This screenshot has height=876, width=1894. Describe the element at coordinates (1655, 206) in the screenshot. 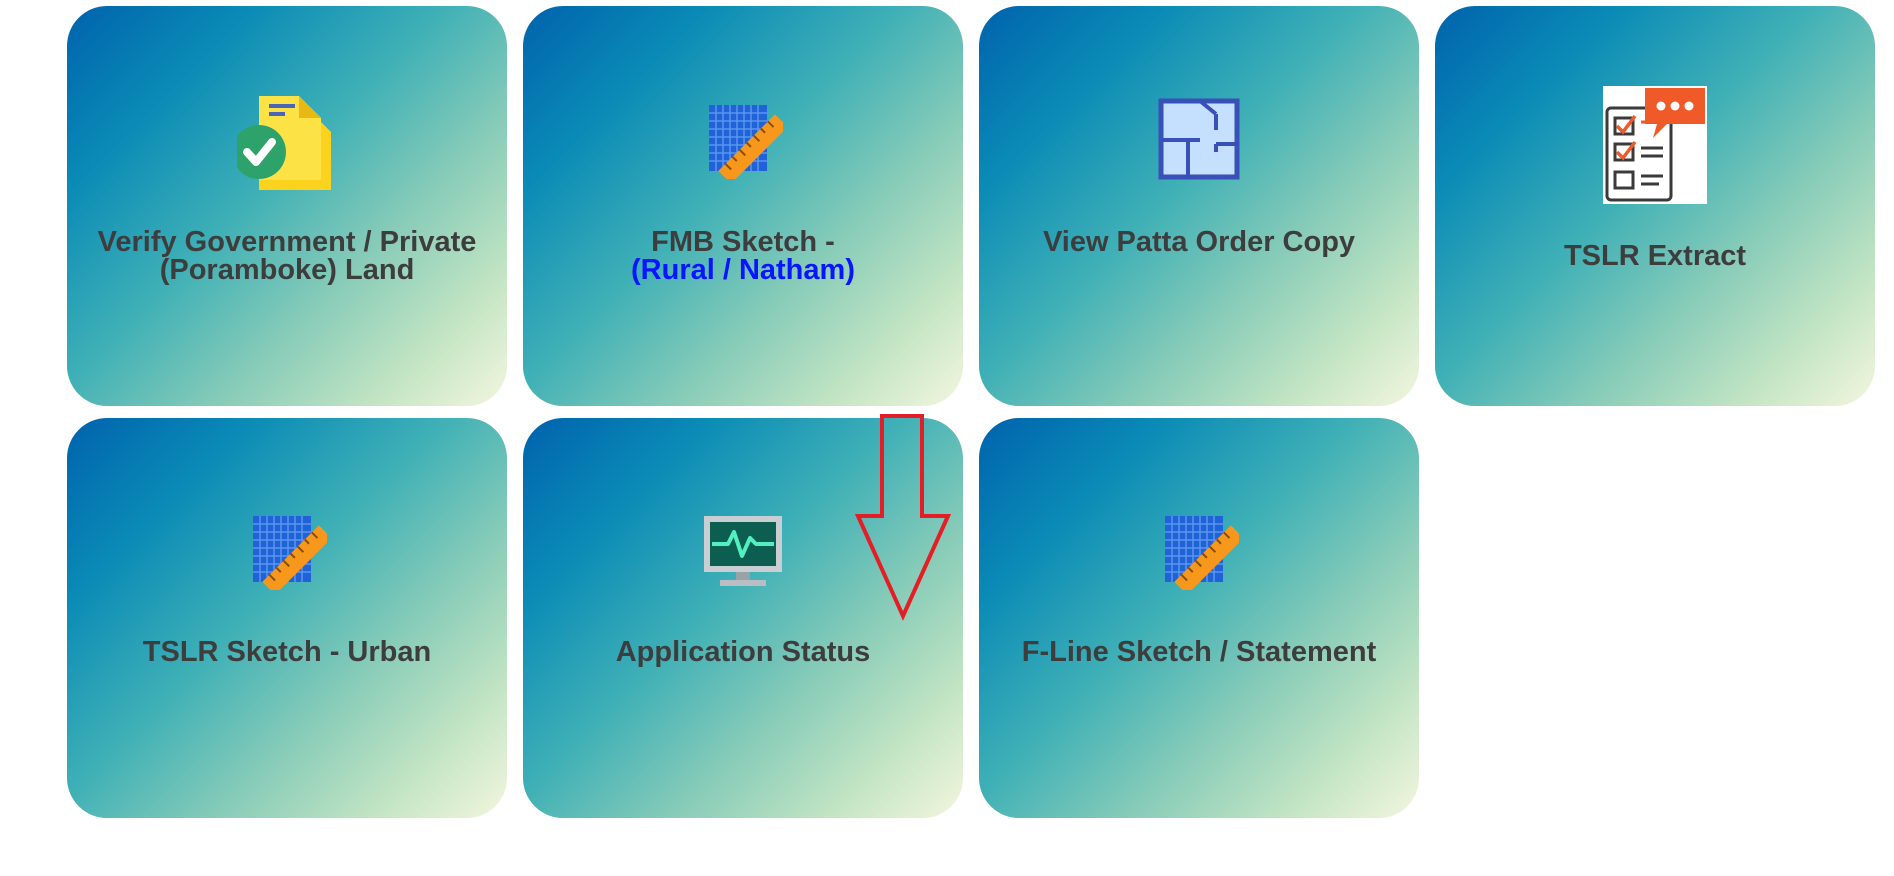

I see `card-tslr-extract: TSLR Extract` at that location.